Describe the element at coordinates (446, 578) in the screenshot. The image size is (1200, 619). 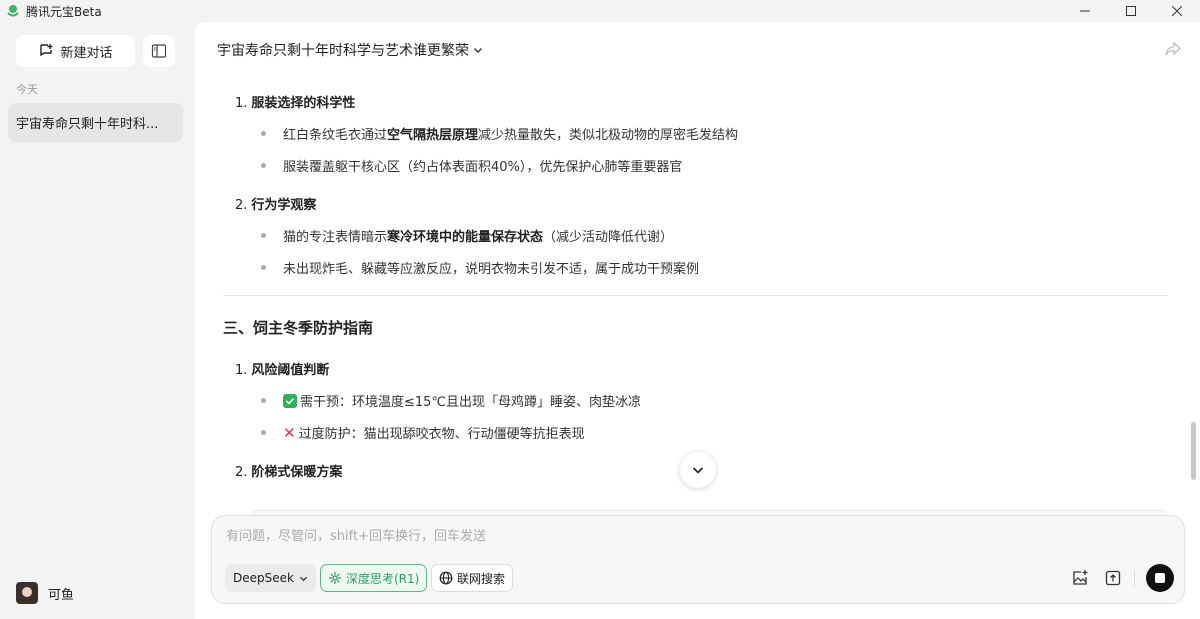
I see `globe-icon` at that location.